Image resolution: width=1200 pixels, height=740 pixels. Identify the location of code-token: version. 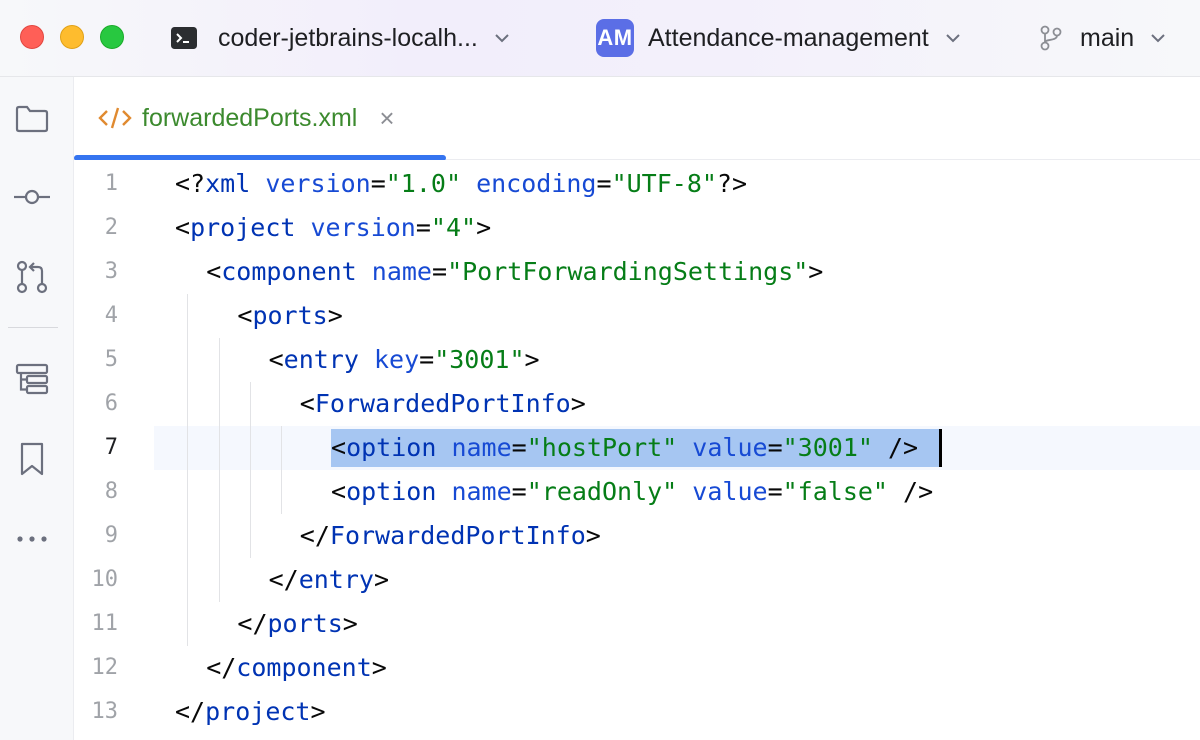
(363, 227).